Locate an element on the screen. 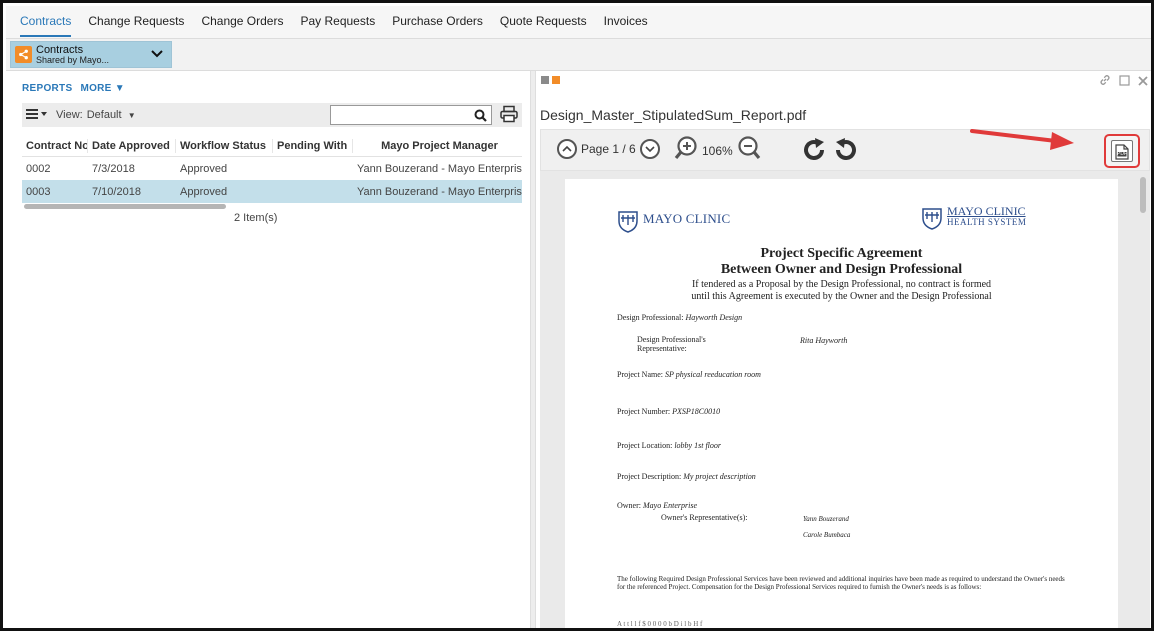 This screenshot has height=631, width=1154. tab-change-orders: Change Orders is located at coordinates (242, 22).